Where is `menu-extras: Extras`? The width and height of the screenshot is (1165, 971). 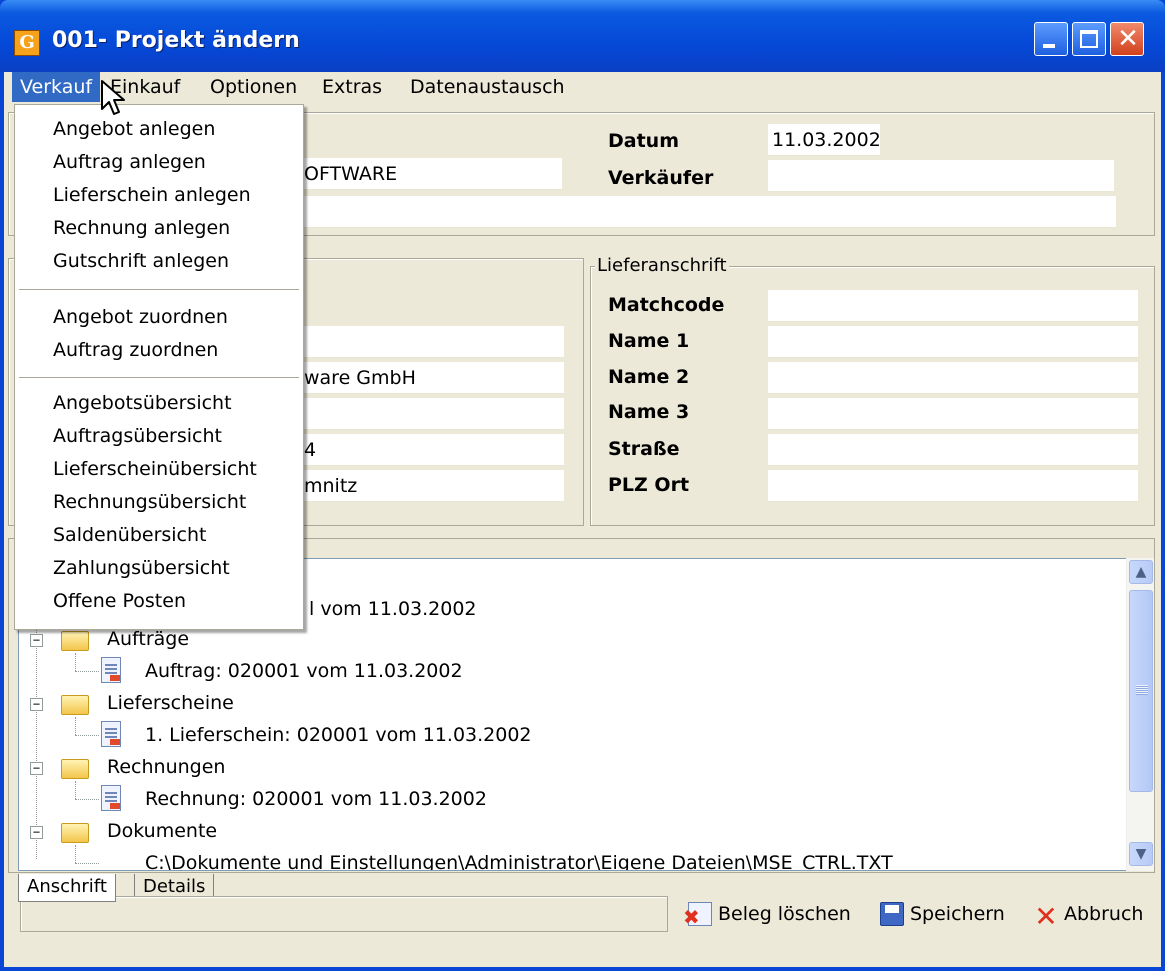 menu-extras: Extras is located at coordinates (352, 87).